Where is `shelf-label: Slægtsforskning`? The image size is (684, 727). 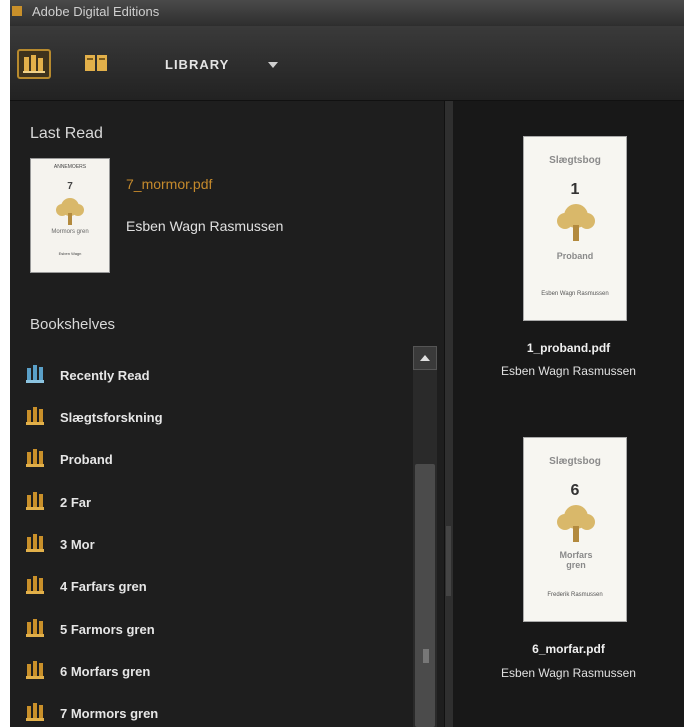
shelf-label: Slægtsforskning is located at coordinates (111, 417).